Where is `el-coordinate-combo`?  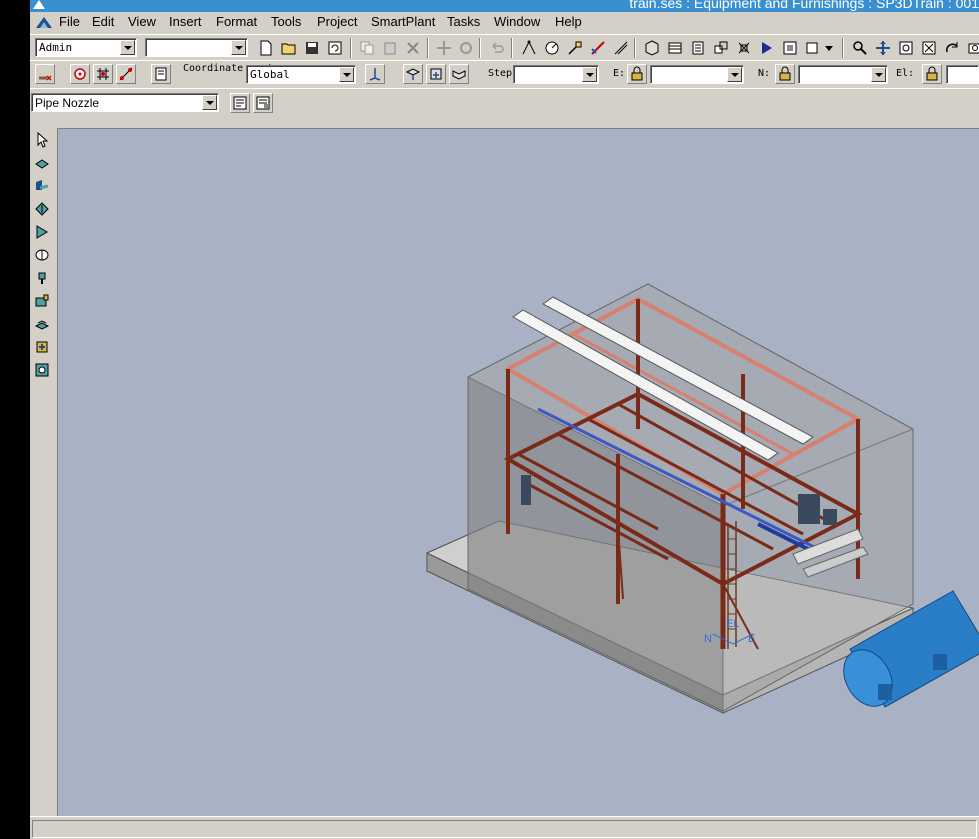
el-coordinate-combo is located at coordinates (962, 74).